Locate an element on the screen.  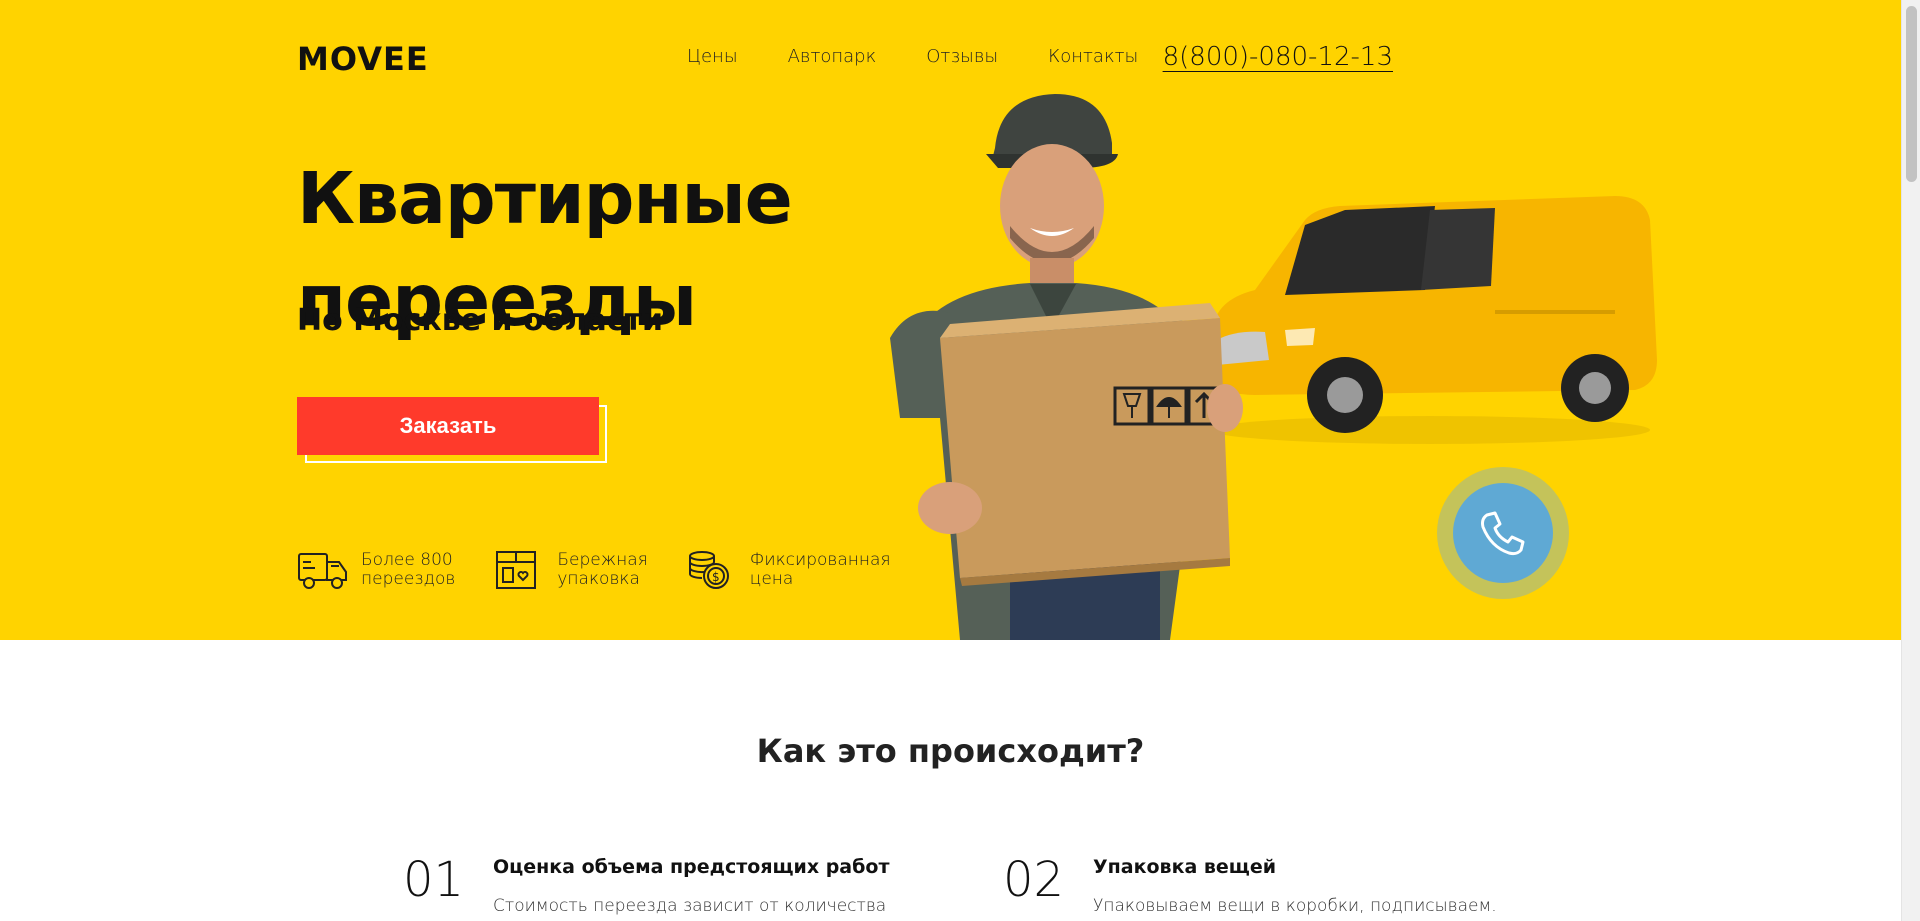
feature-price-line1: Фиксированная is located at coordinates (820, 560).